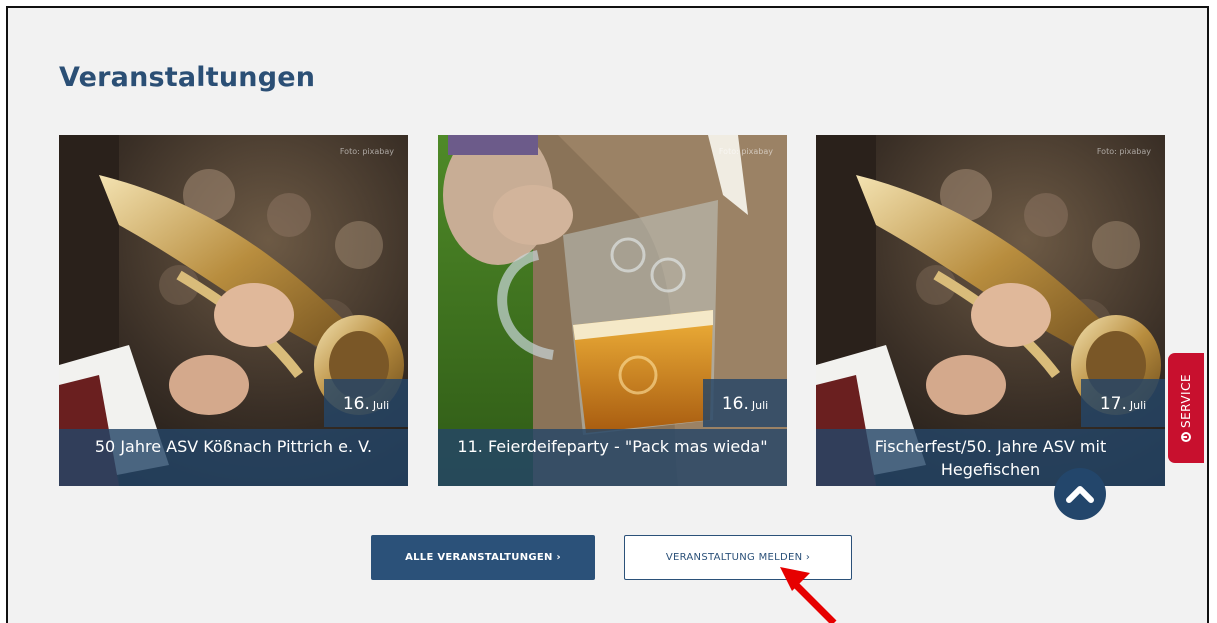  What do you see at coordinates (612, 457) in the screenshot?
I see `event-title: 11. Feierdeifeparty - "Pack mas wieda"` at bounding box center [612, 457].